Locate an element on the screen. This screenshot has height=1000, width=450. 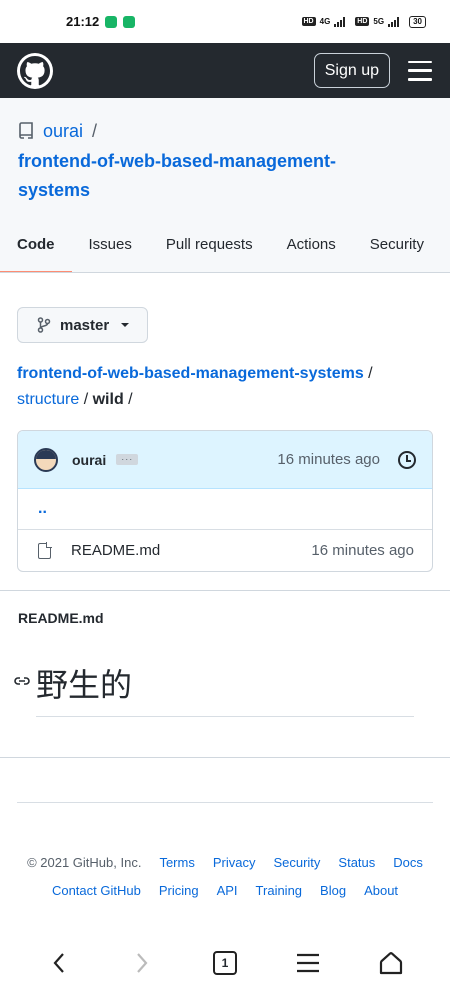
status-time: 21:12 is located at coordinates (83, 21).